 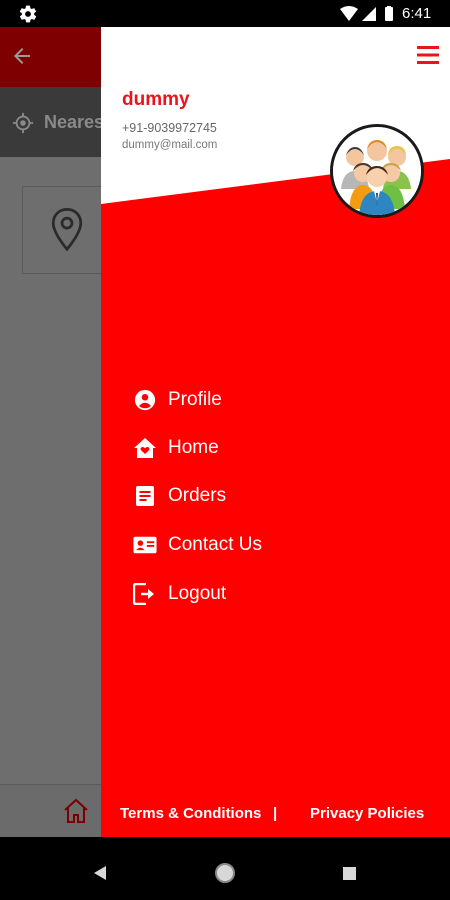 I want to click on user-name: dummy, so click(x=156, y=99).